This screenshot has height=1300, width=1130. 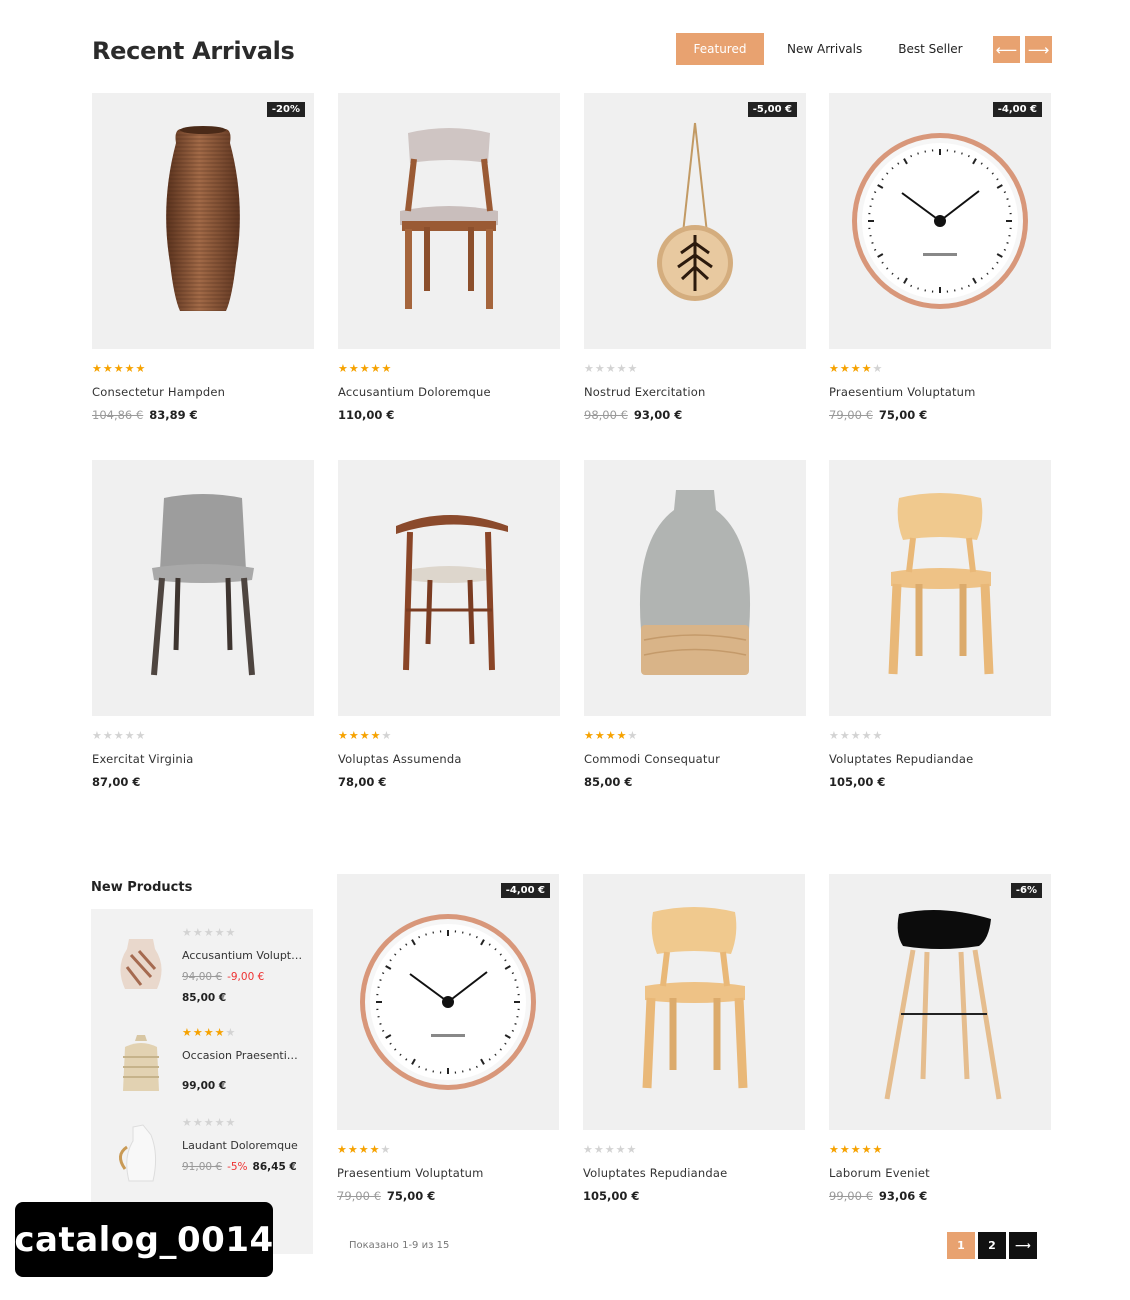 I want to click on product-card: ★ ★ ★ ★ ★ Accusantium Doloremque 110,00 €, so click(x=449, y=257).